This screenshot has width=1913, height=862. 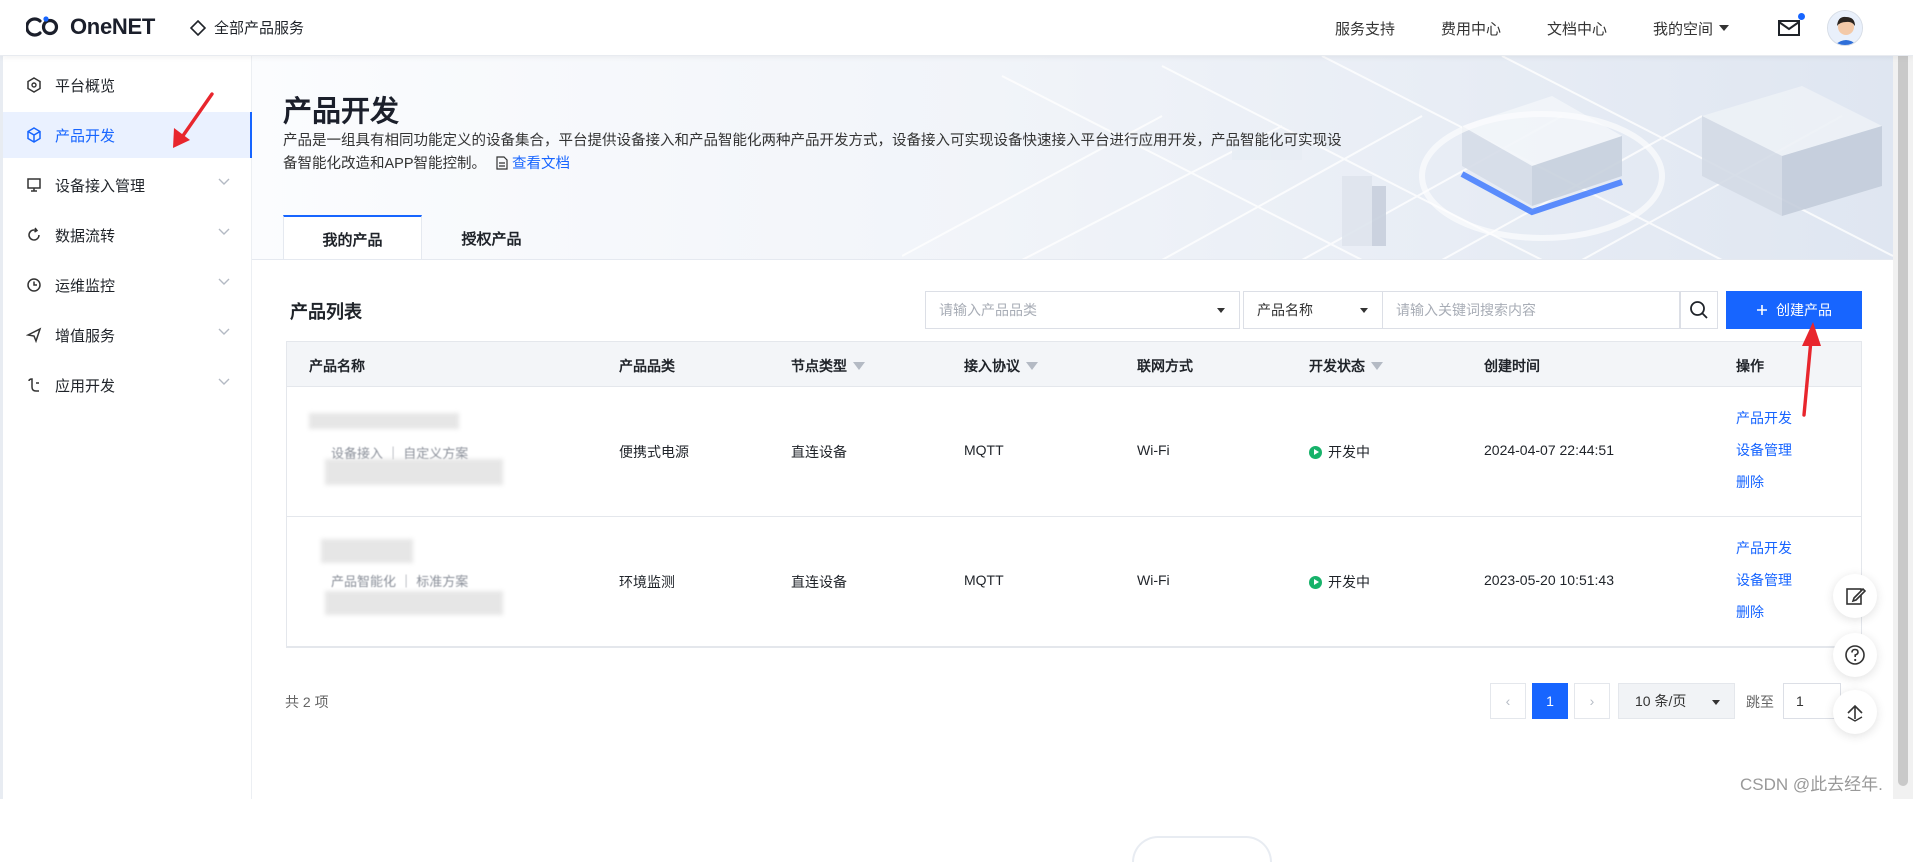 I want to click on arrow-up-circle-icon, so click(x=1855, y=713).